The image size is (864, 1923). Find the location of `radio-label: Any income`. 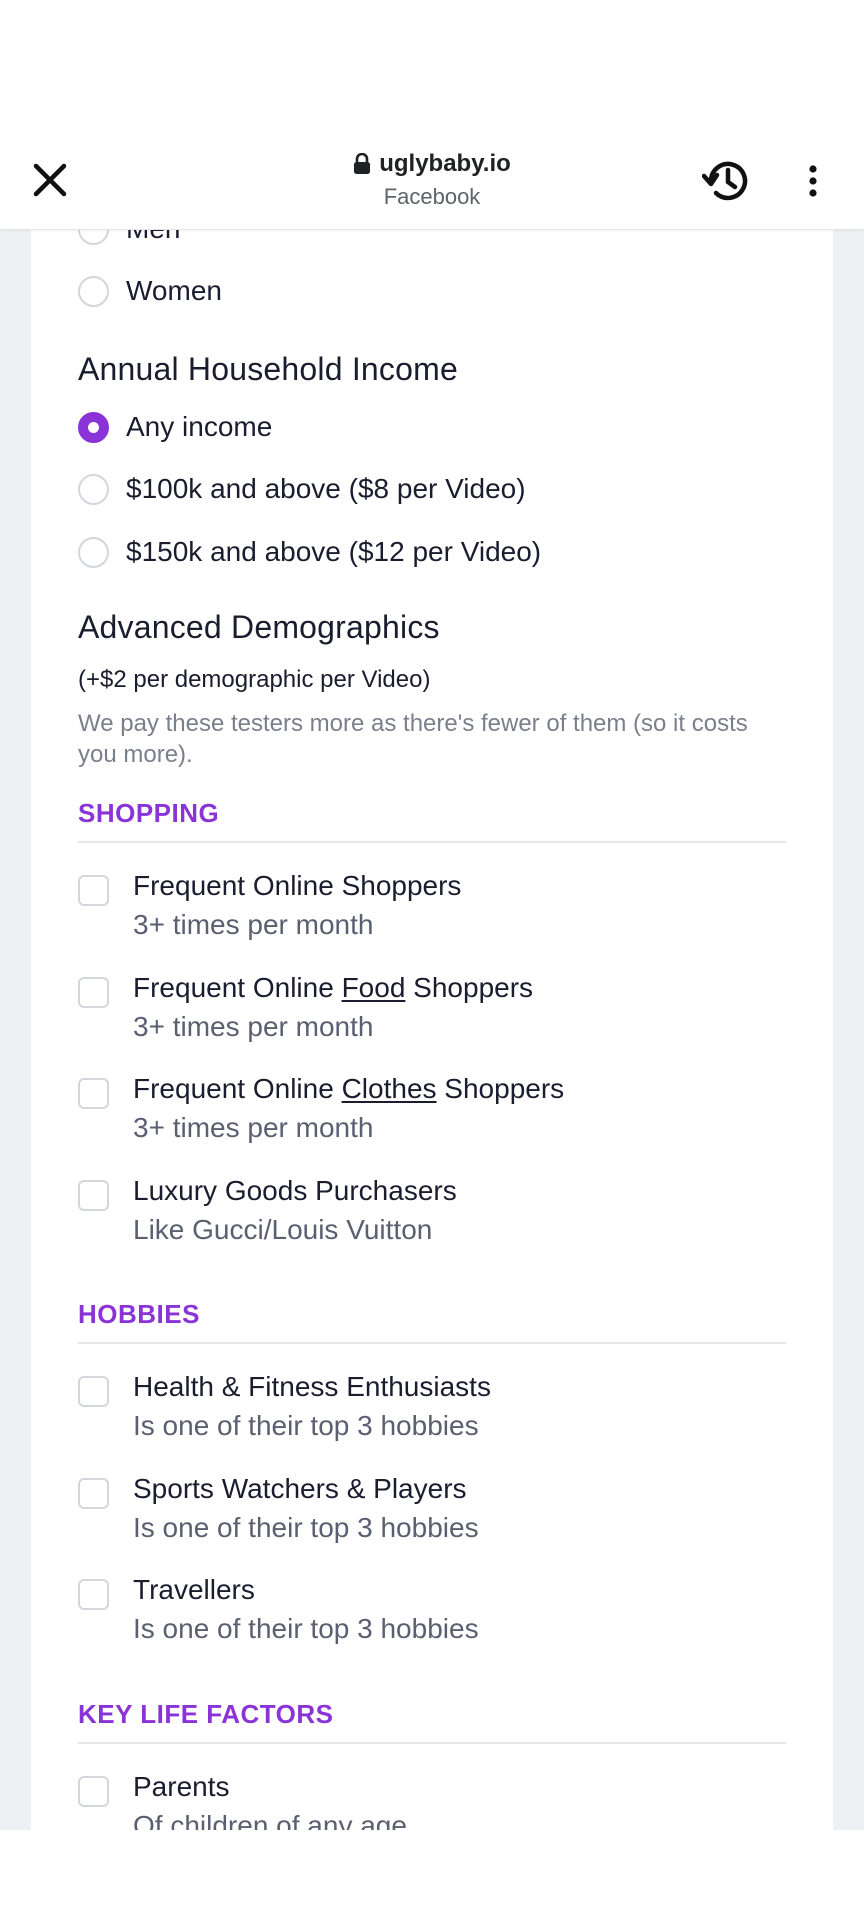

radio-label: Any income is located at coordinates (199, 426).